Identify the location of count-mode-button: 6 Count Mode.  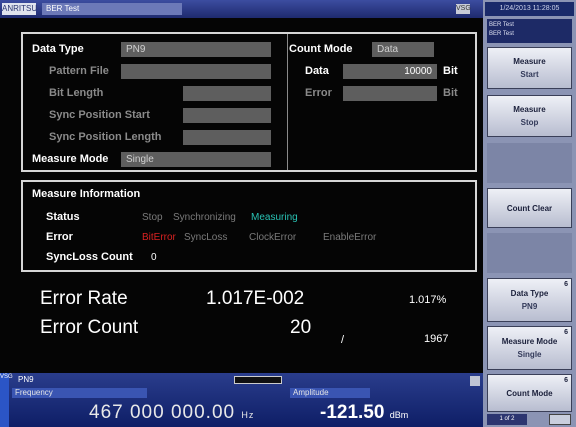
(529, 393).